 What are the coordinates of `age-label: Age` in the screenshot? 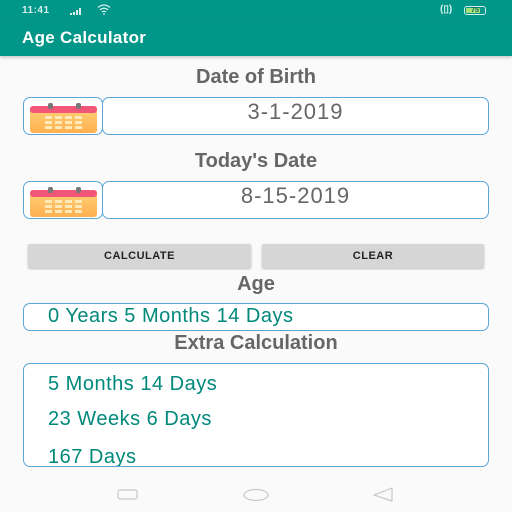 It's located at (256, 284).